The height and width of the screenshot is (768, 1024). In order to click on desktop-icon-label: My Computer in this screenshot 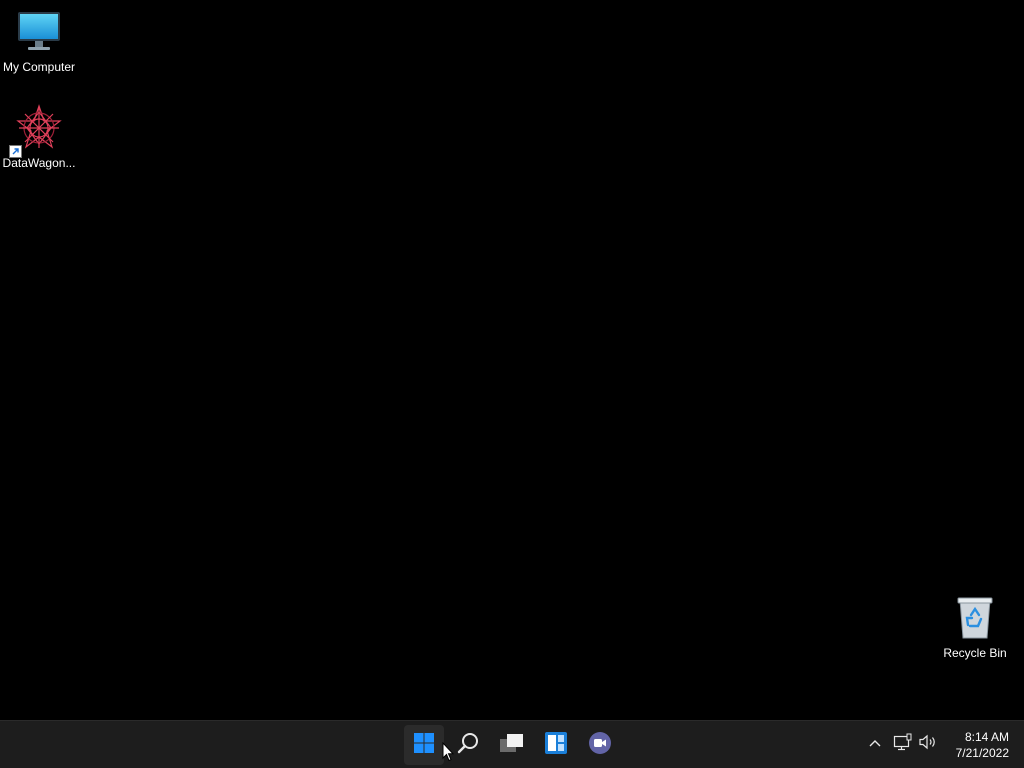, I will do `click(39, 67)`.